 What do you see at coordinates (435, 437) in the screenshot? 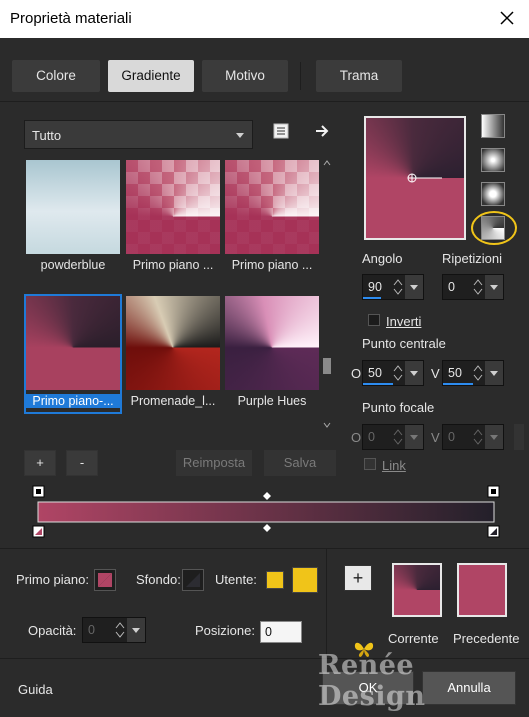
I see `focal-v-label: V` at bounding box center [435, 437].